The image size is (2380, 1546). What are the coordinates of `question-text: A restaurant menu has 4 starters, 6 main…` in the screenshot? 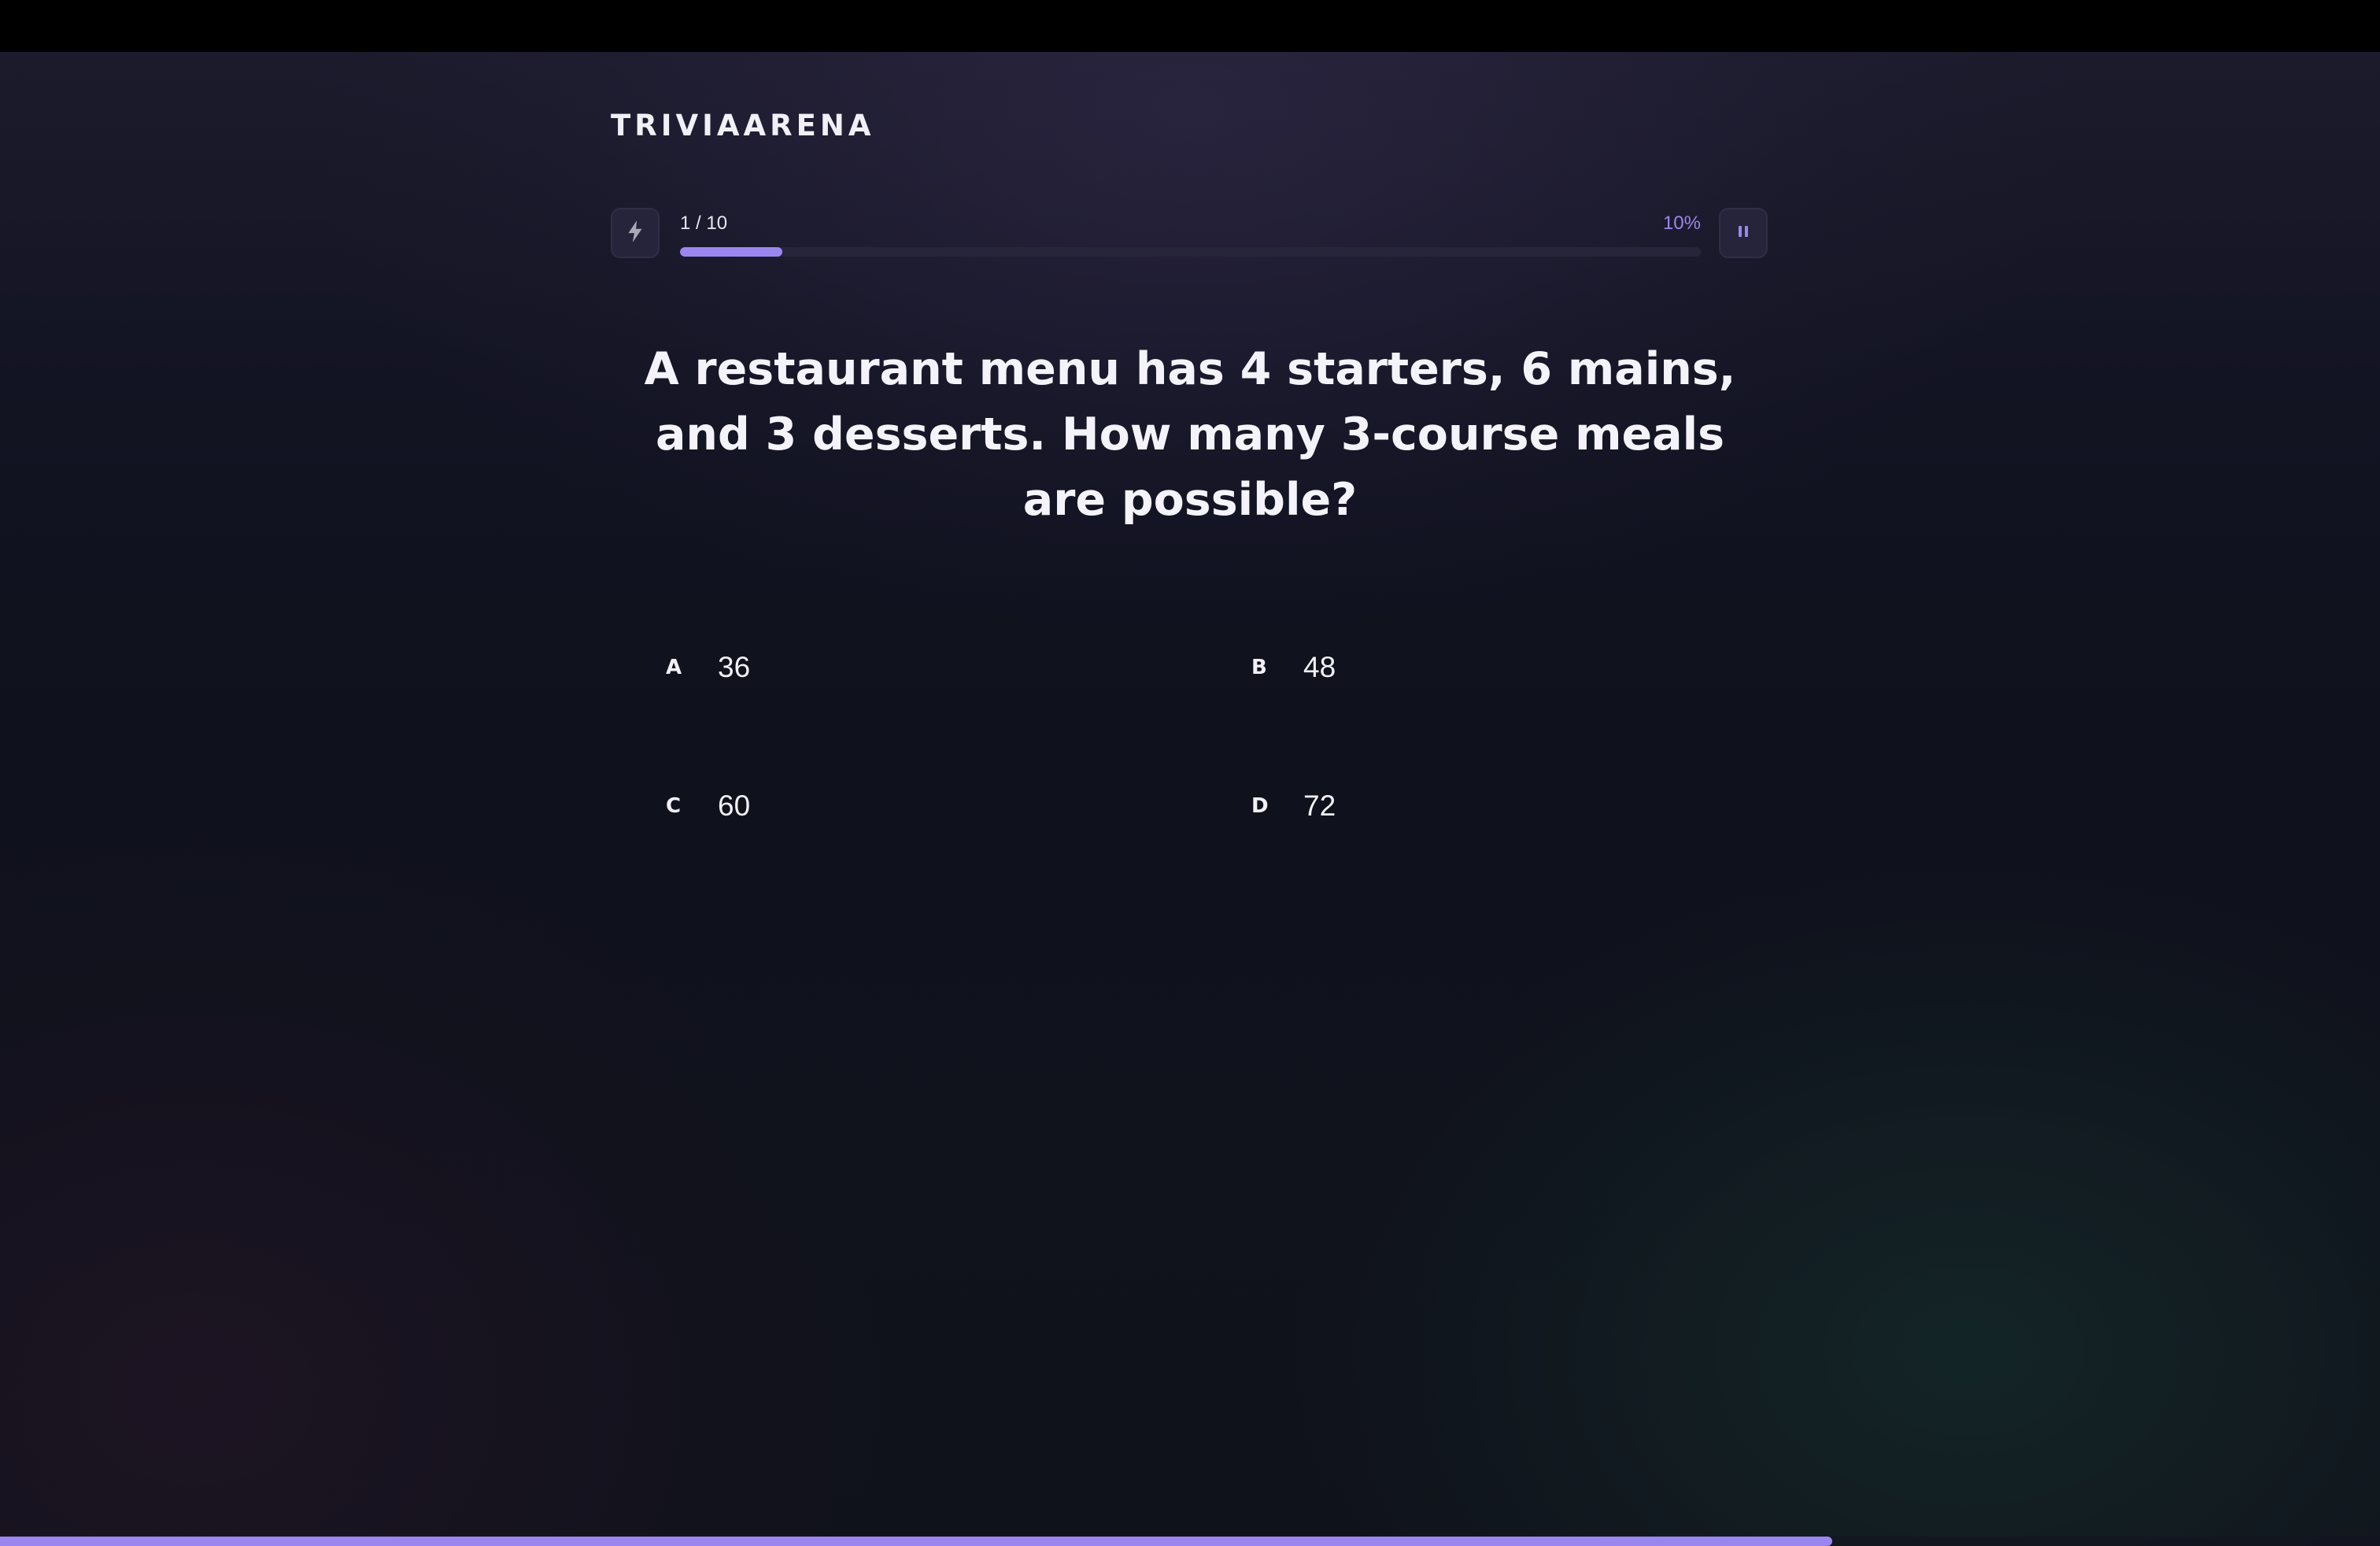 It's located at (1190, 435).